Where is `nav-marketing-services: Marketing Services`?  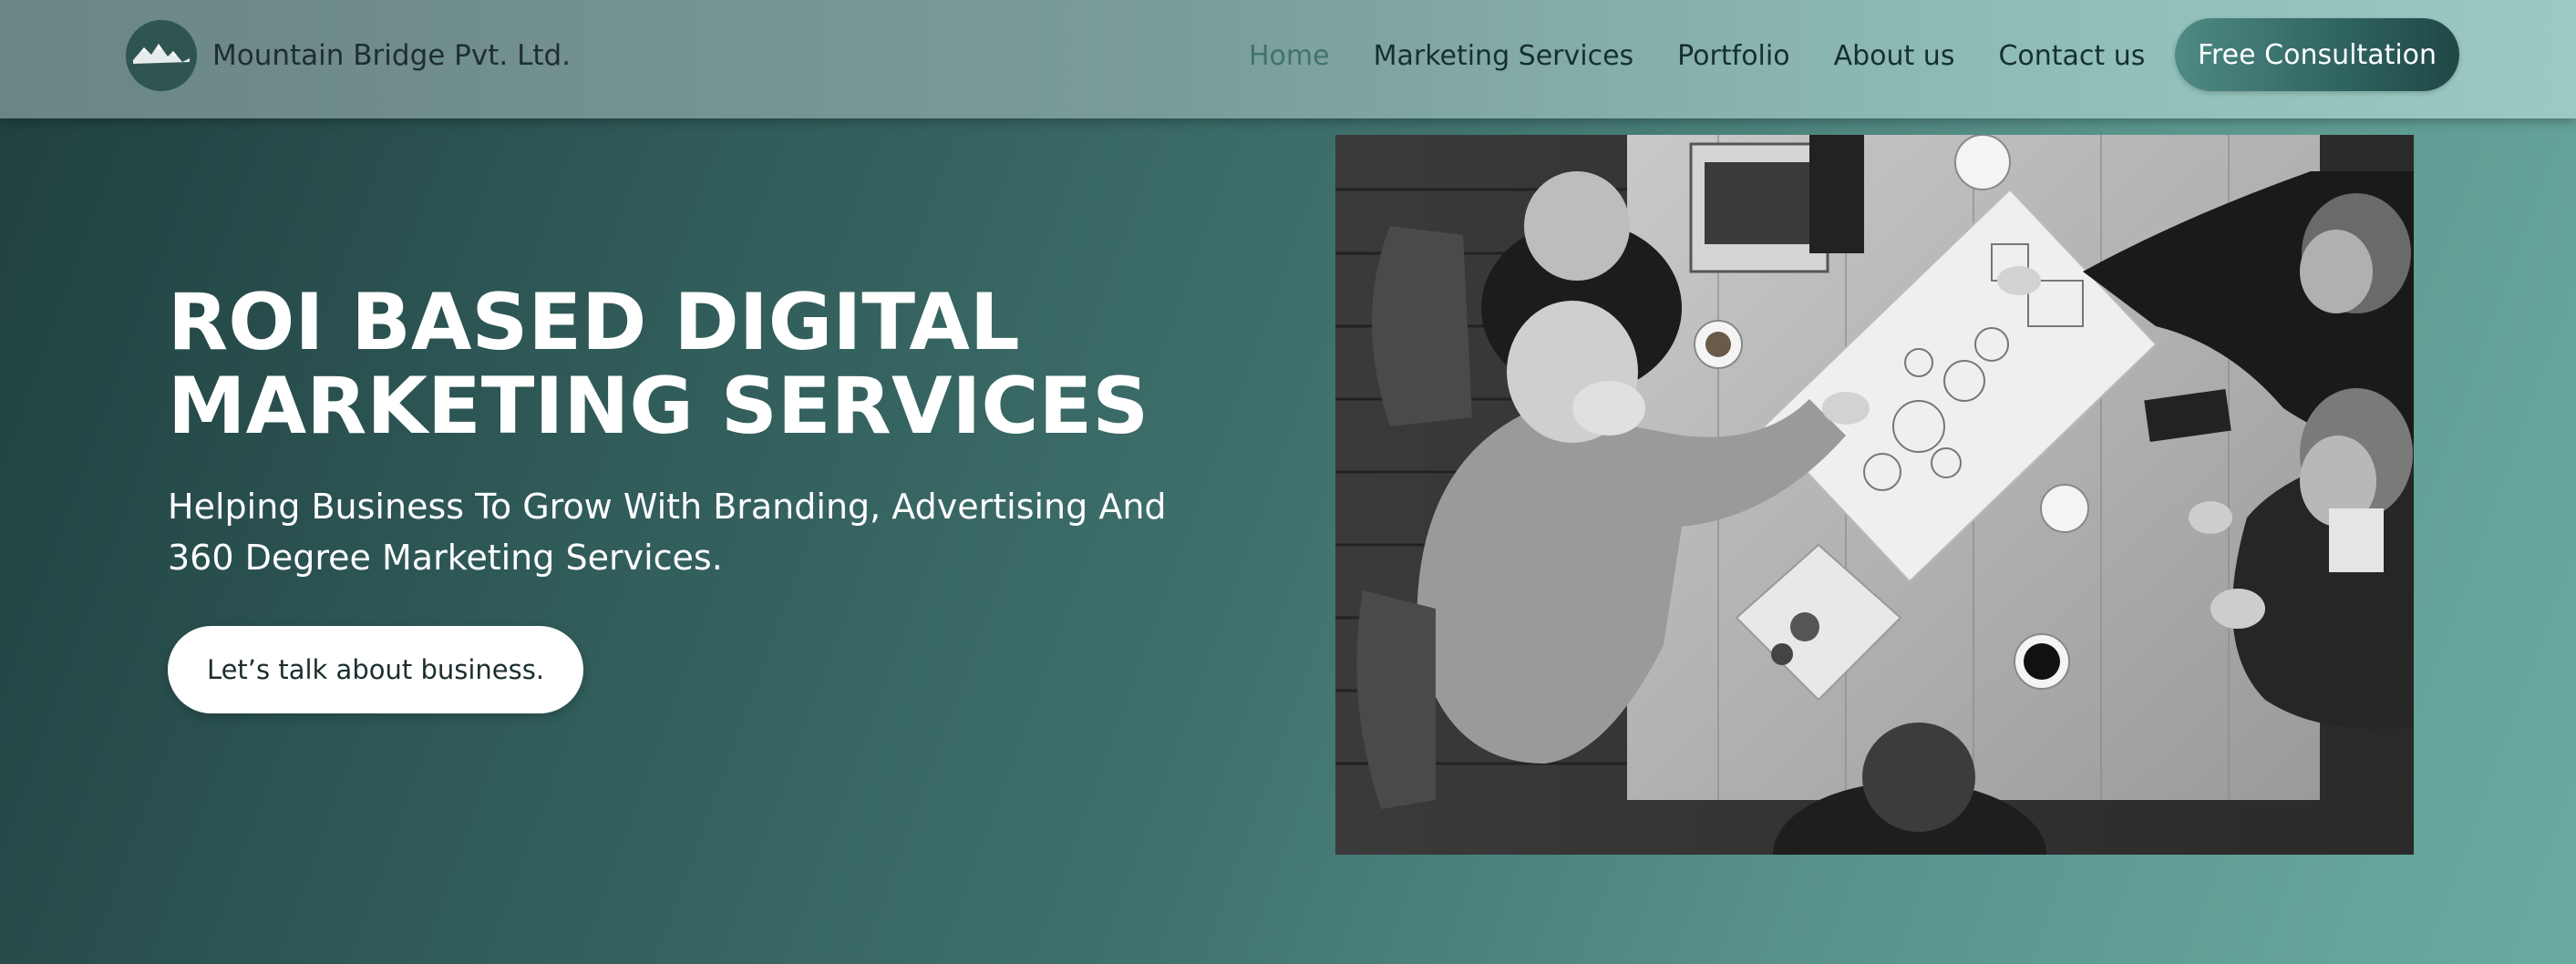
nav-marketing-services: Marketing Services is located at coordinates (1504, 56).